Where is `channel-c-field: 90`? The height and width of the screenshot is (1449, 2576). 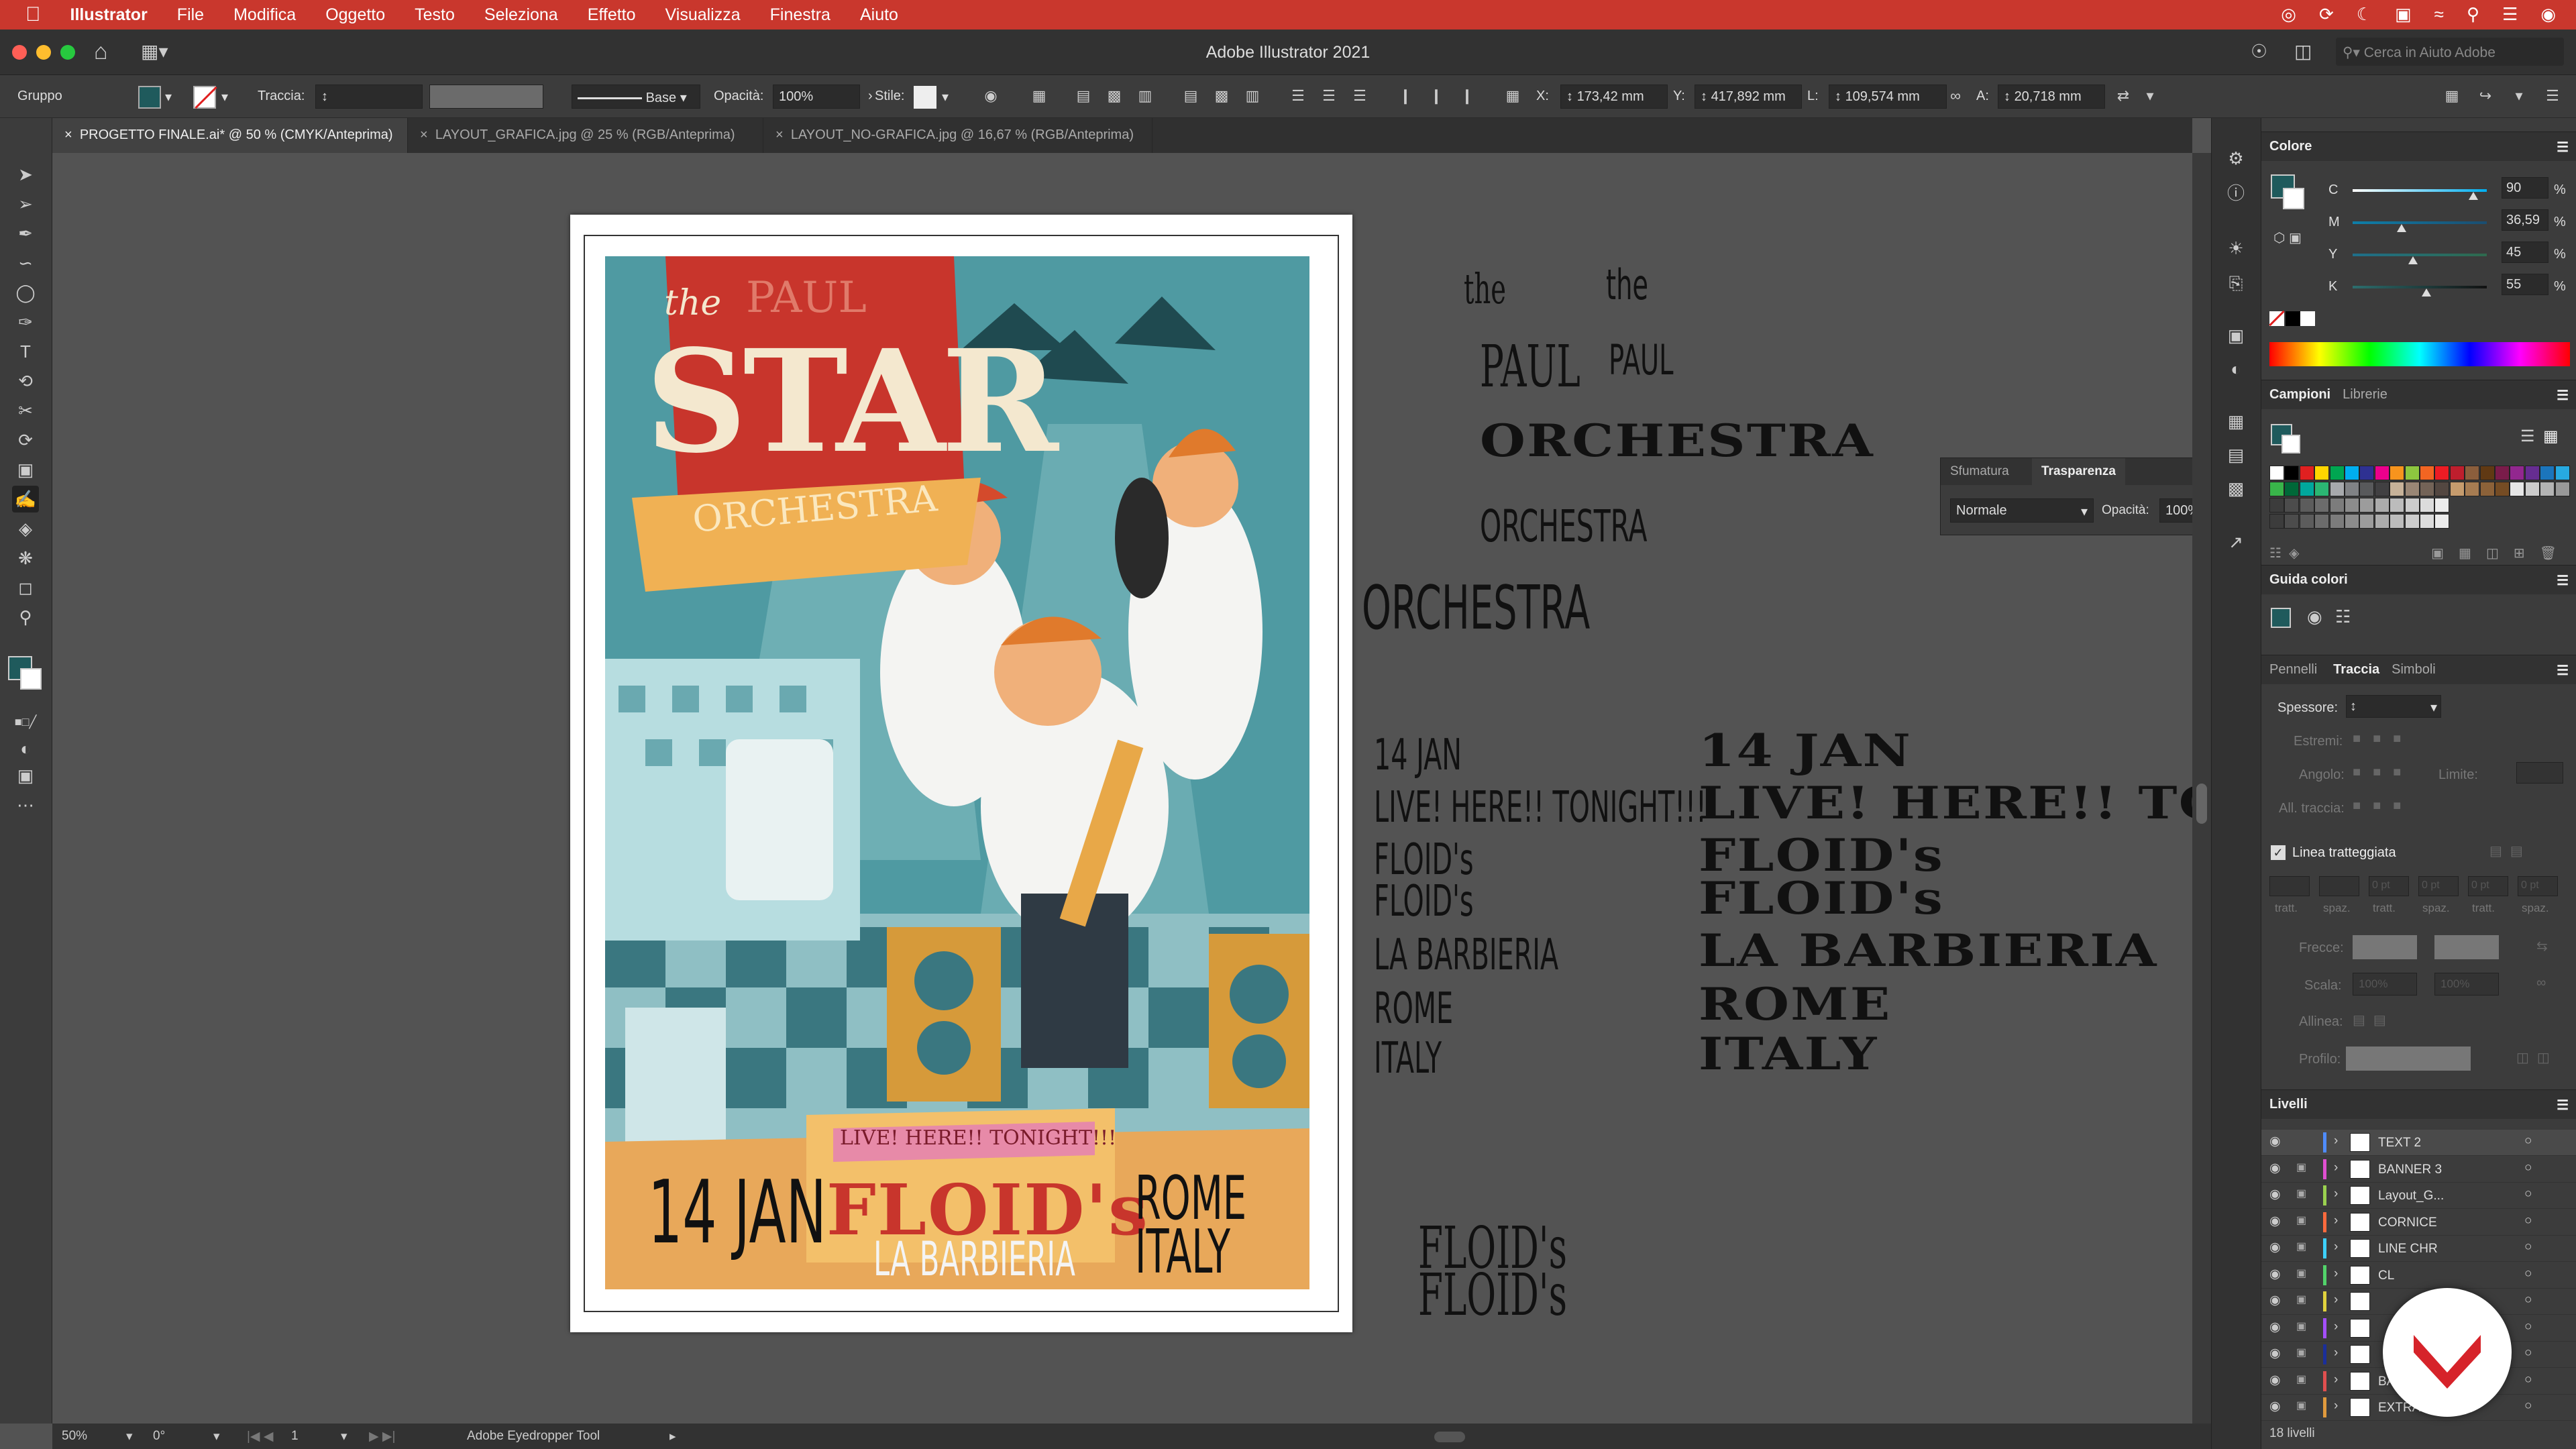
channel-c-field: 90 is located at coordinates (2525, 188).